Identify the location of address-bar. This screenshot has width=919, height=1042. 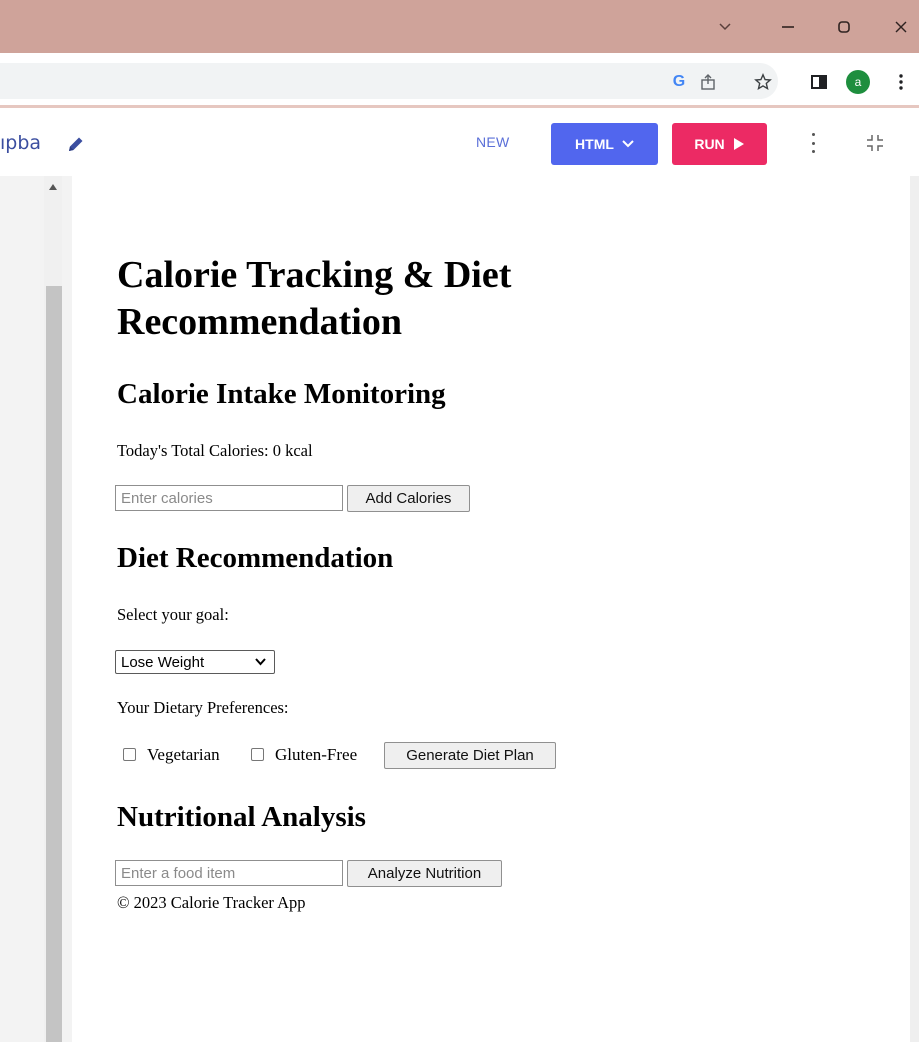
(389, 81).